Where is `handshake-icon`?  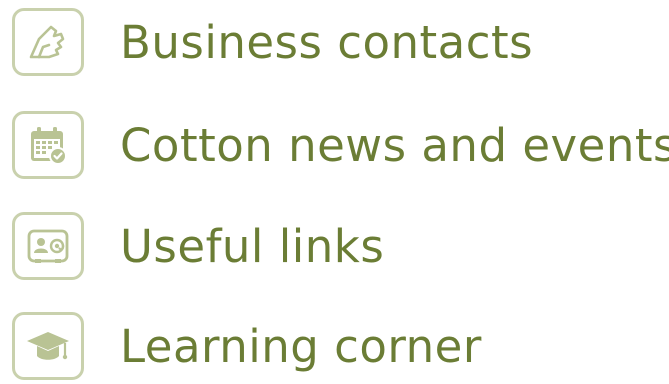
handshake-icon is located at coordinates (48, 42).